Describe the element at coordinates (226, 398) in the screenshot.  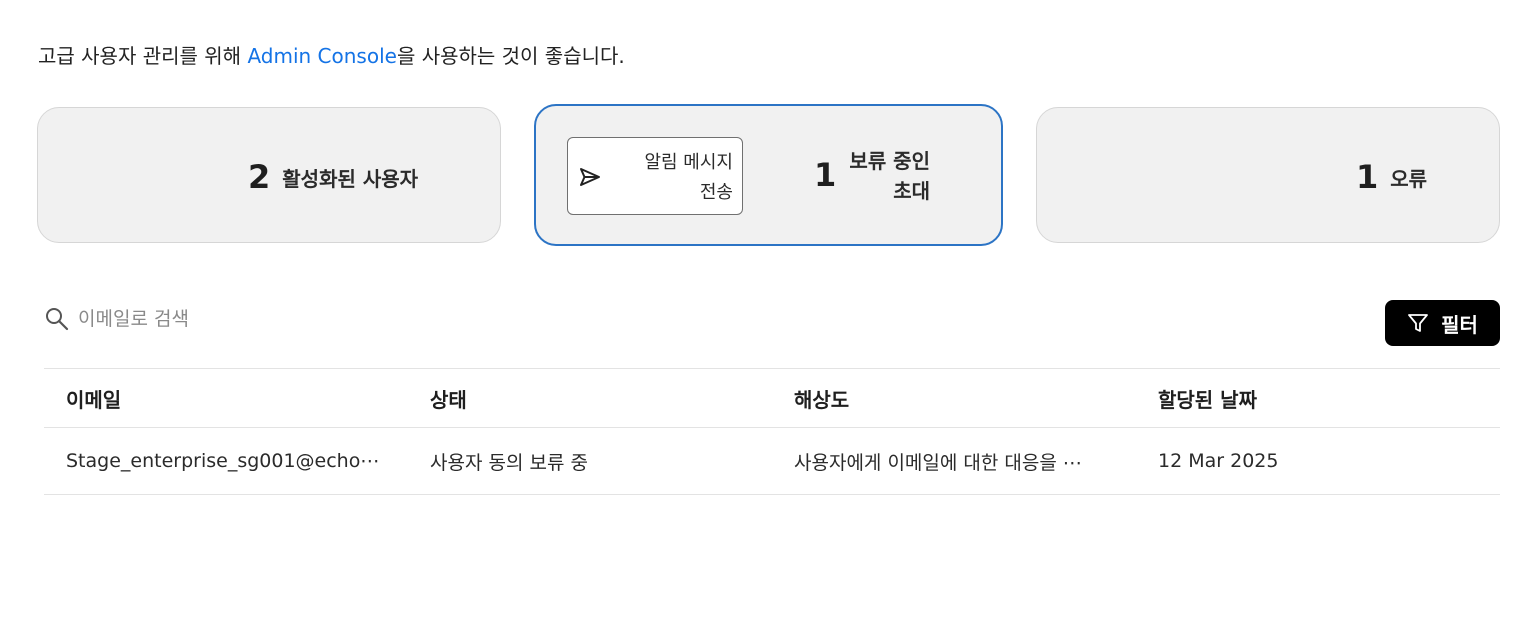
I see `header-email: 이메일` at that location.